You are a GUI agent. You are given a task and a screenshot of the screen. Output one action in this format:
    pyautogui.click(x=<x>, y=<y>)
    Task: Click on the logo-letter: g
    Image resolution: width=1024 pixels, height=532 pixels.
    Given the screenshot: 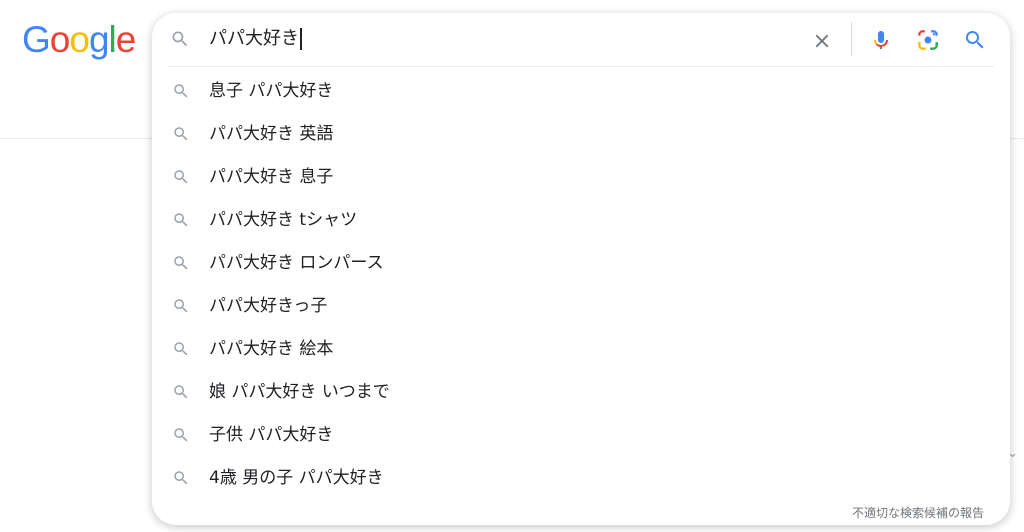 What is the action you would take?
    pyautogui.click(x=99, y=39)
    